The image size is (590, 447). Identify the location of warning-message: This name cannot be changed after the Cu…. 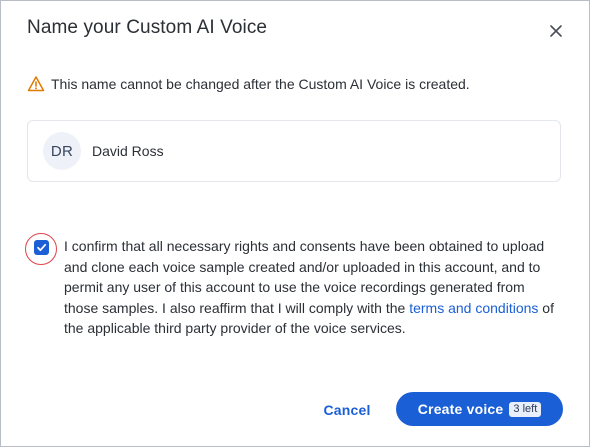
(248, 84).